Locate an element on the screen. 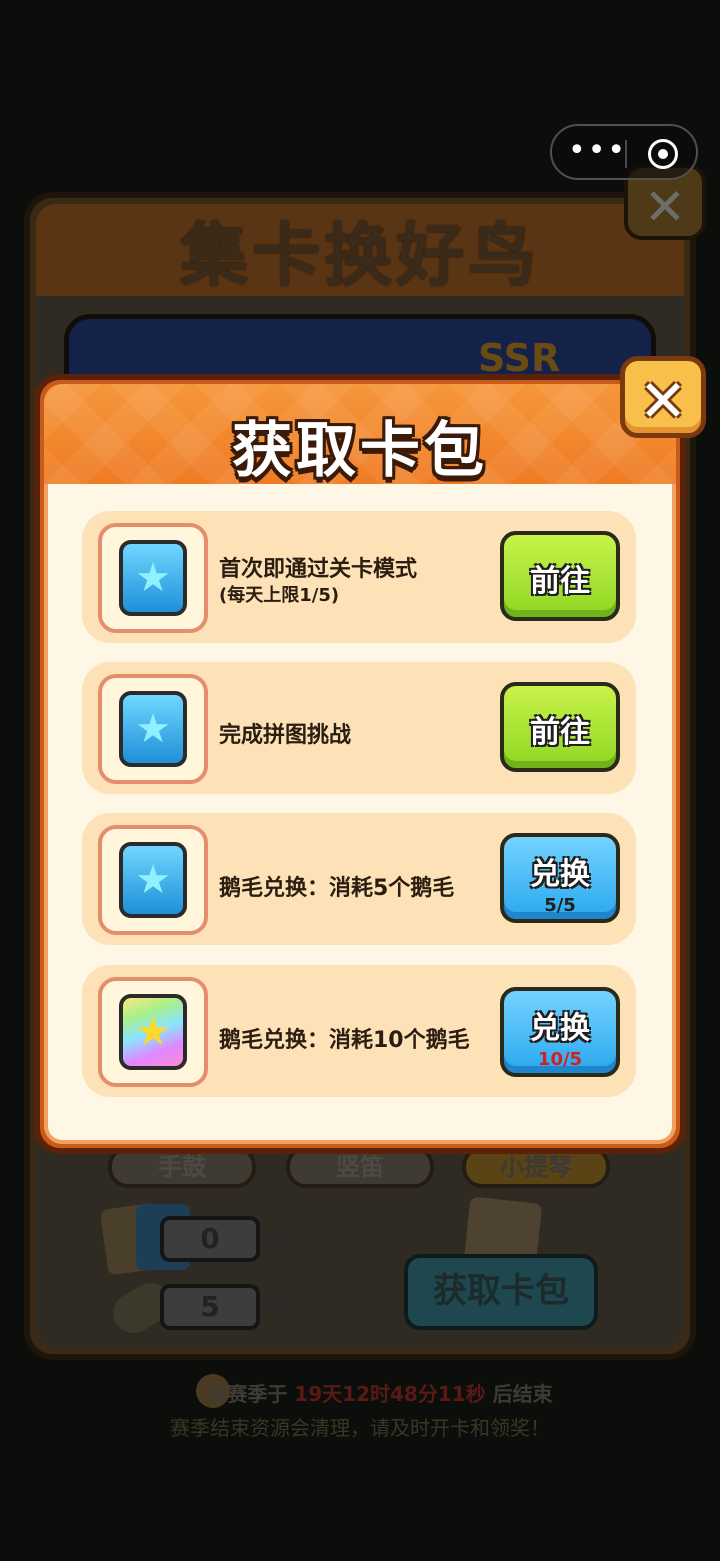  season-notice: 赛季结束资源会清理，请及时开卡和领奖！ is located at coordinates (360, 1428).